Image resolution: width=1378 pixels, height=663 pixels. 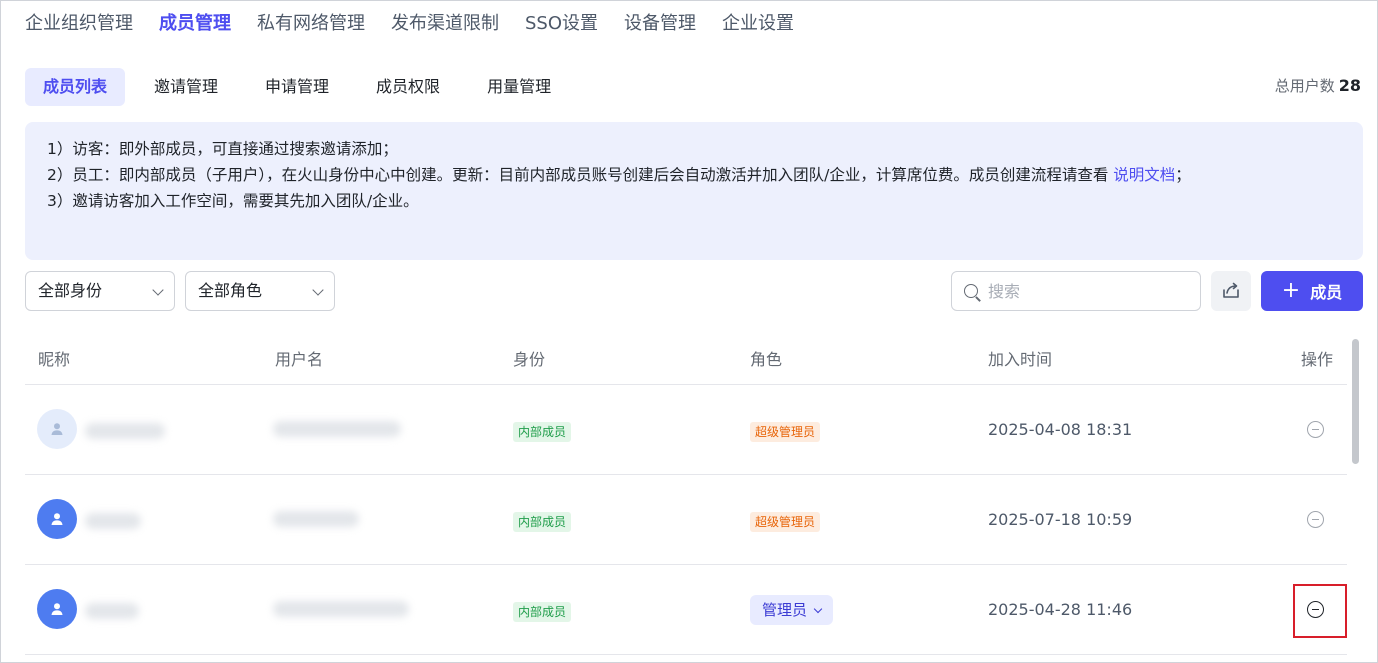 What do you see at coordinates (686, 520) in the screenshot?
I see `table-row: 内部成员 超级管理员 2025-07-18 10:59` at bounding box center [686, 520].